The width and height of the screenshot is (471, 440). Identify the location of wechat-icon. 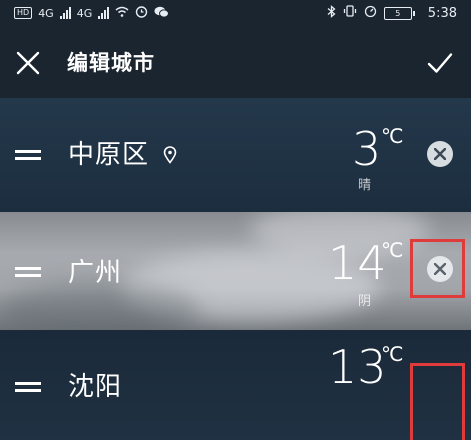
(162, 13).